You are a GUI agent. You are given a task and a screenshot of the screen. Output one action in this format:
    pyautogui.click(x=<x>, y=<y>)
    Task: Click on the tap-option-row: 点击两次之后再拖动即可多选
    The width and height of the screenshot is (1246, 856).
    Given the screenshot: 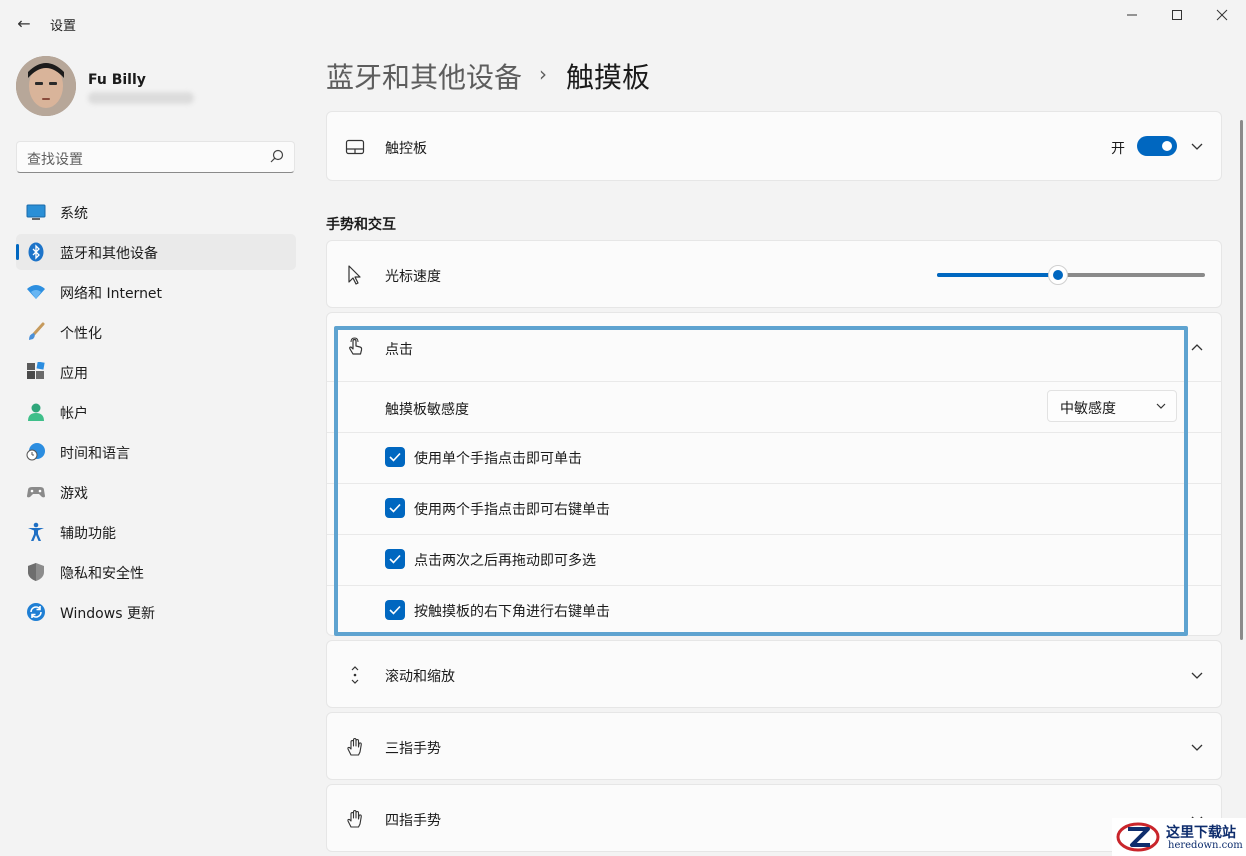 What is the action you would take?
    pyautogui.click(x=774, y=559)
    